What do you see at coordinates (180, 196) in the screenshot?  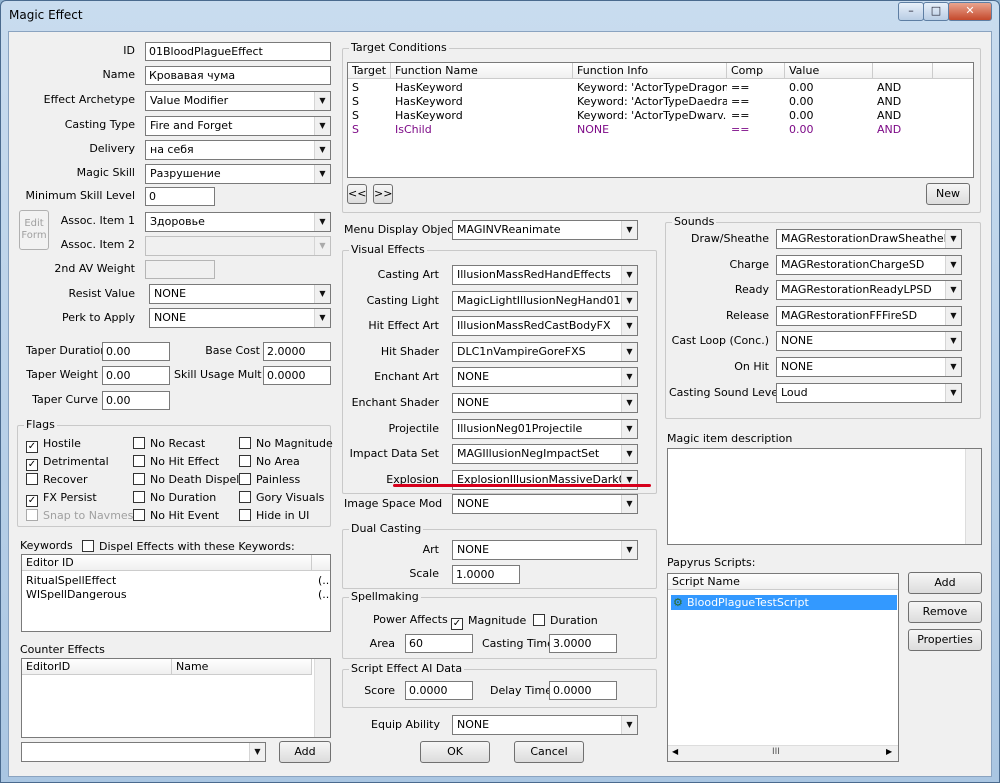 I see `min-skill-field: 0` at bounding box center [180, 196].